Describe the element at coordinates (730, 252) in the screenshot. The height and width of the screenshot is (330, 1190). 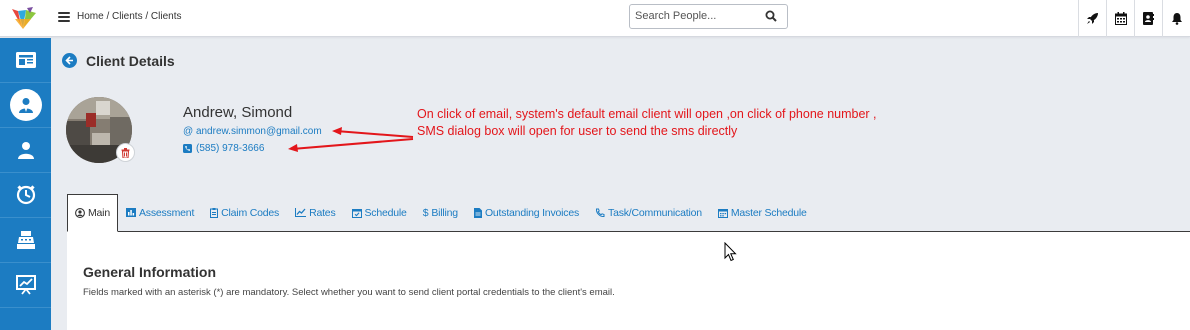
I see `mouse-cursor-icon` at that location.